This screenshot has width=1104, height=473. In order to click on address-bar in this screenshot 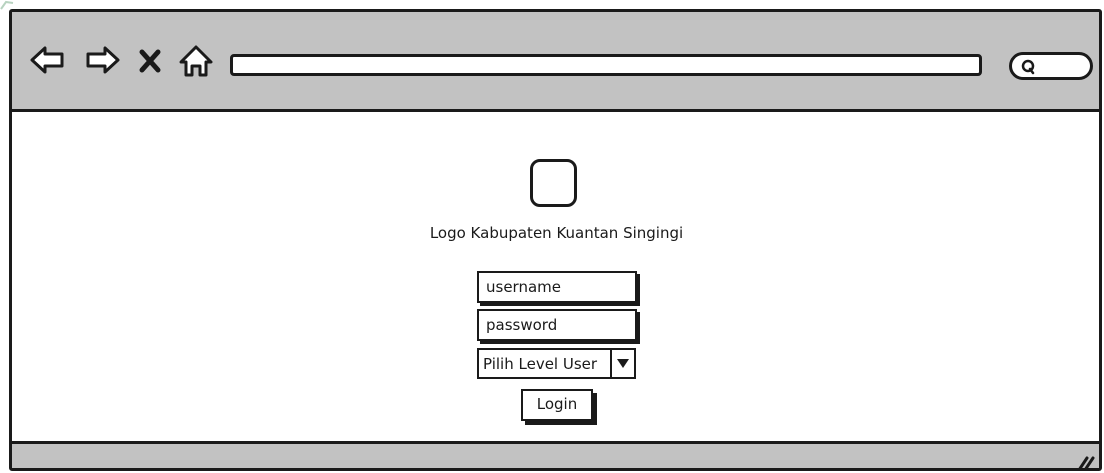, I will do `click(606, 65)`.